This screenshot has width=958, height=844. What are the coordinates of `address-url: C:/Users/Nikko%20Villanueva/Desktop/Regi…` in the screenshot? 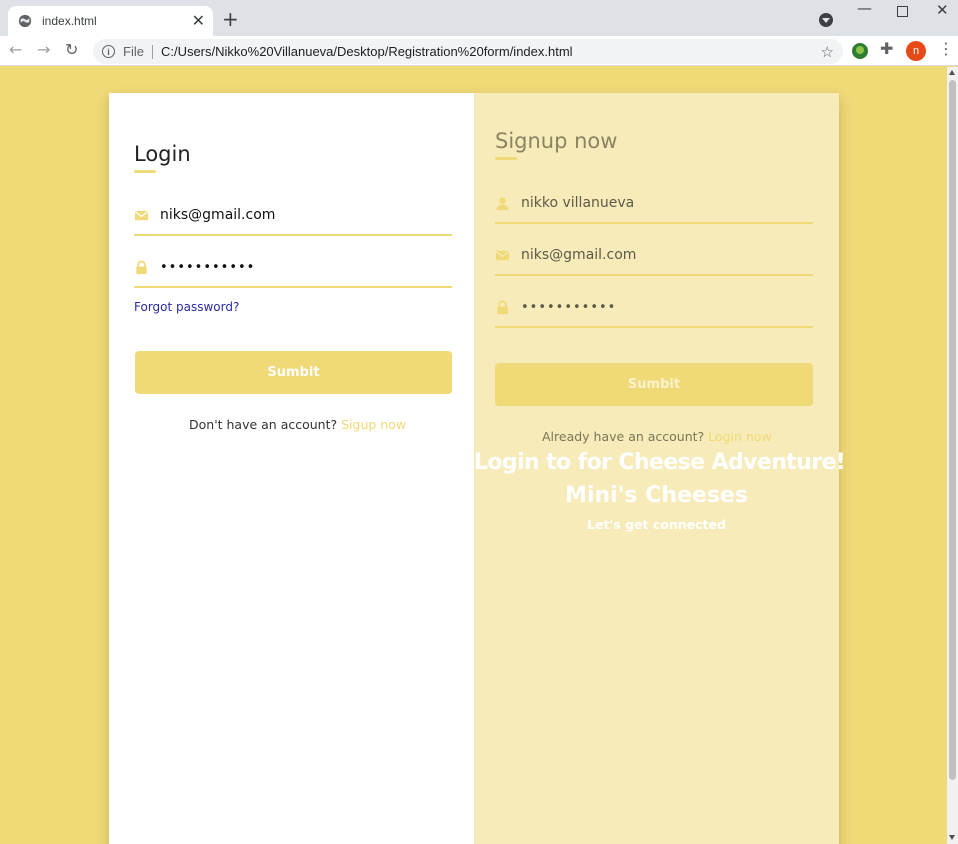 It's located at (491, 51).